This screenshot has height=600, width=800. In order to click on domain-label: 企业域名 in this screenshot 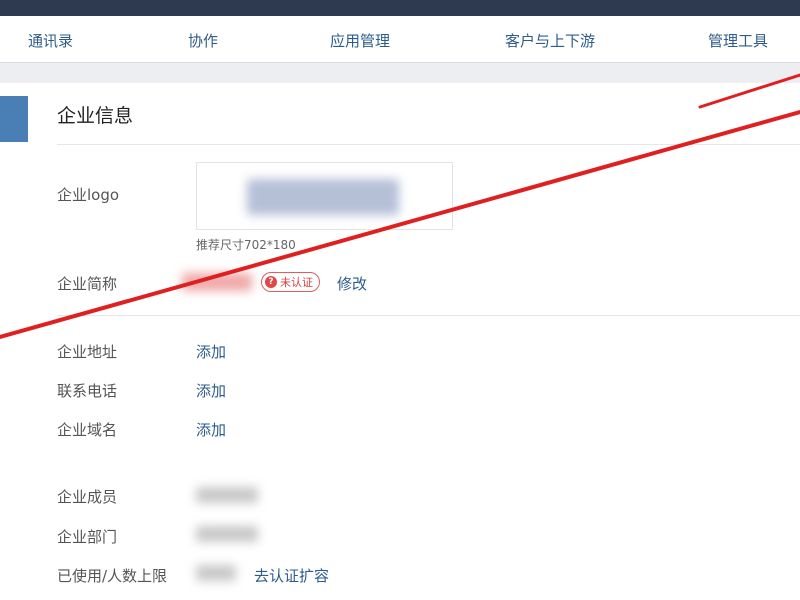, I will do `click(87, 430)`.